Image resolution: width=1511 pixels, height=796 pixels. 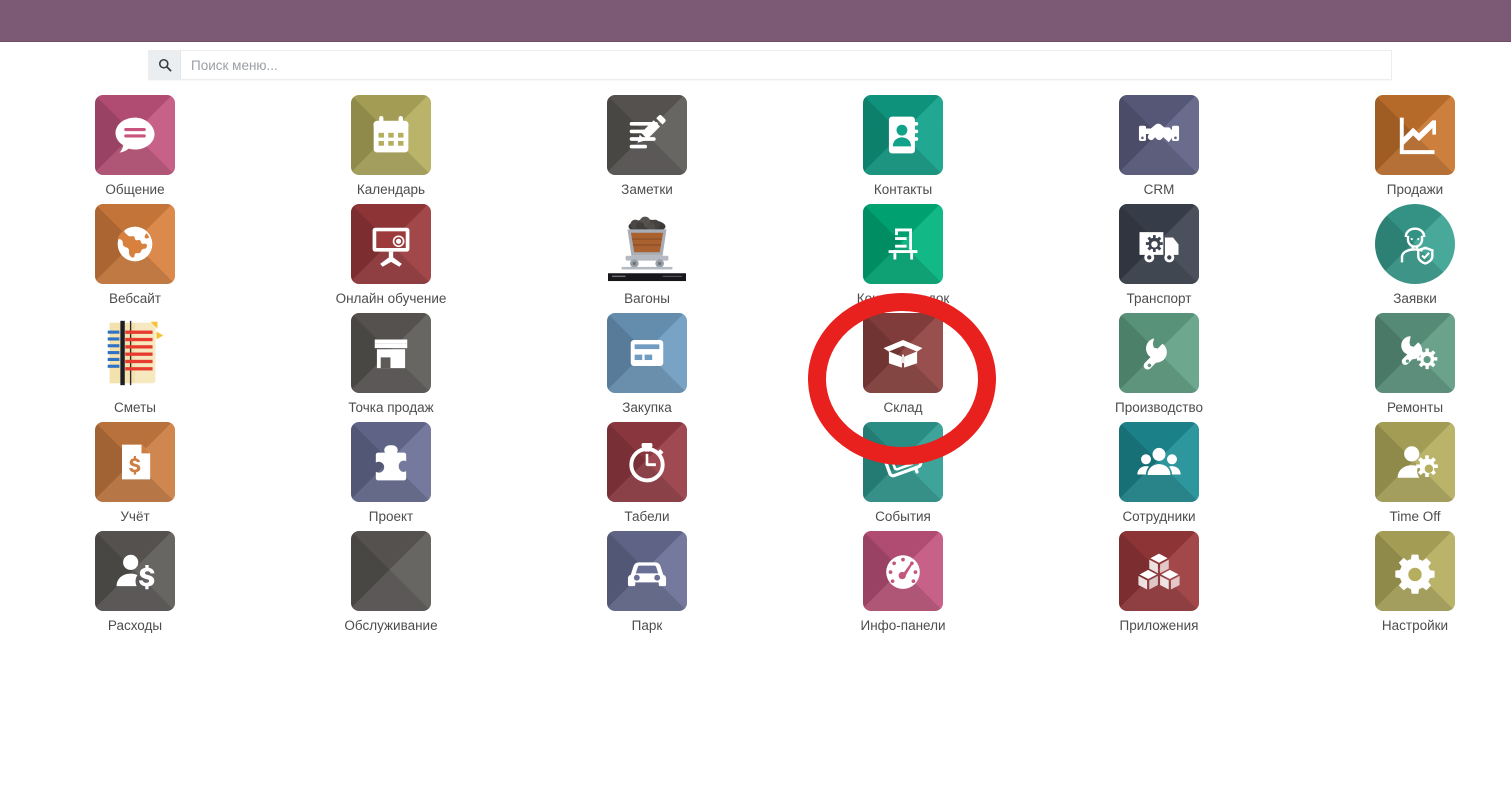 I want to click on storefront-icon, so click(x=391, y=353).